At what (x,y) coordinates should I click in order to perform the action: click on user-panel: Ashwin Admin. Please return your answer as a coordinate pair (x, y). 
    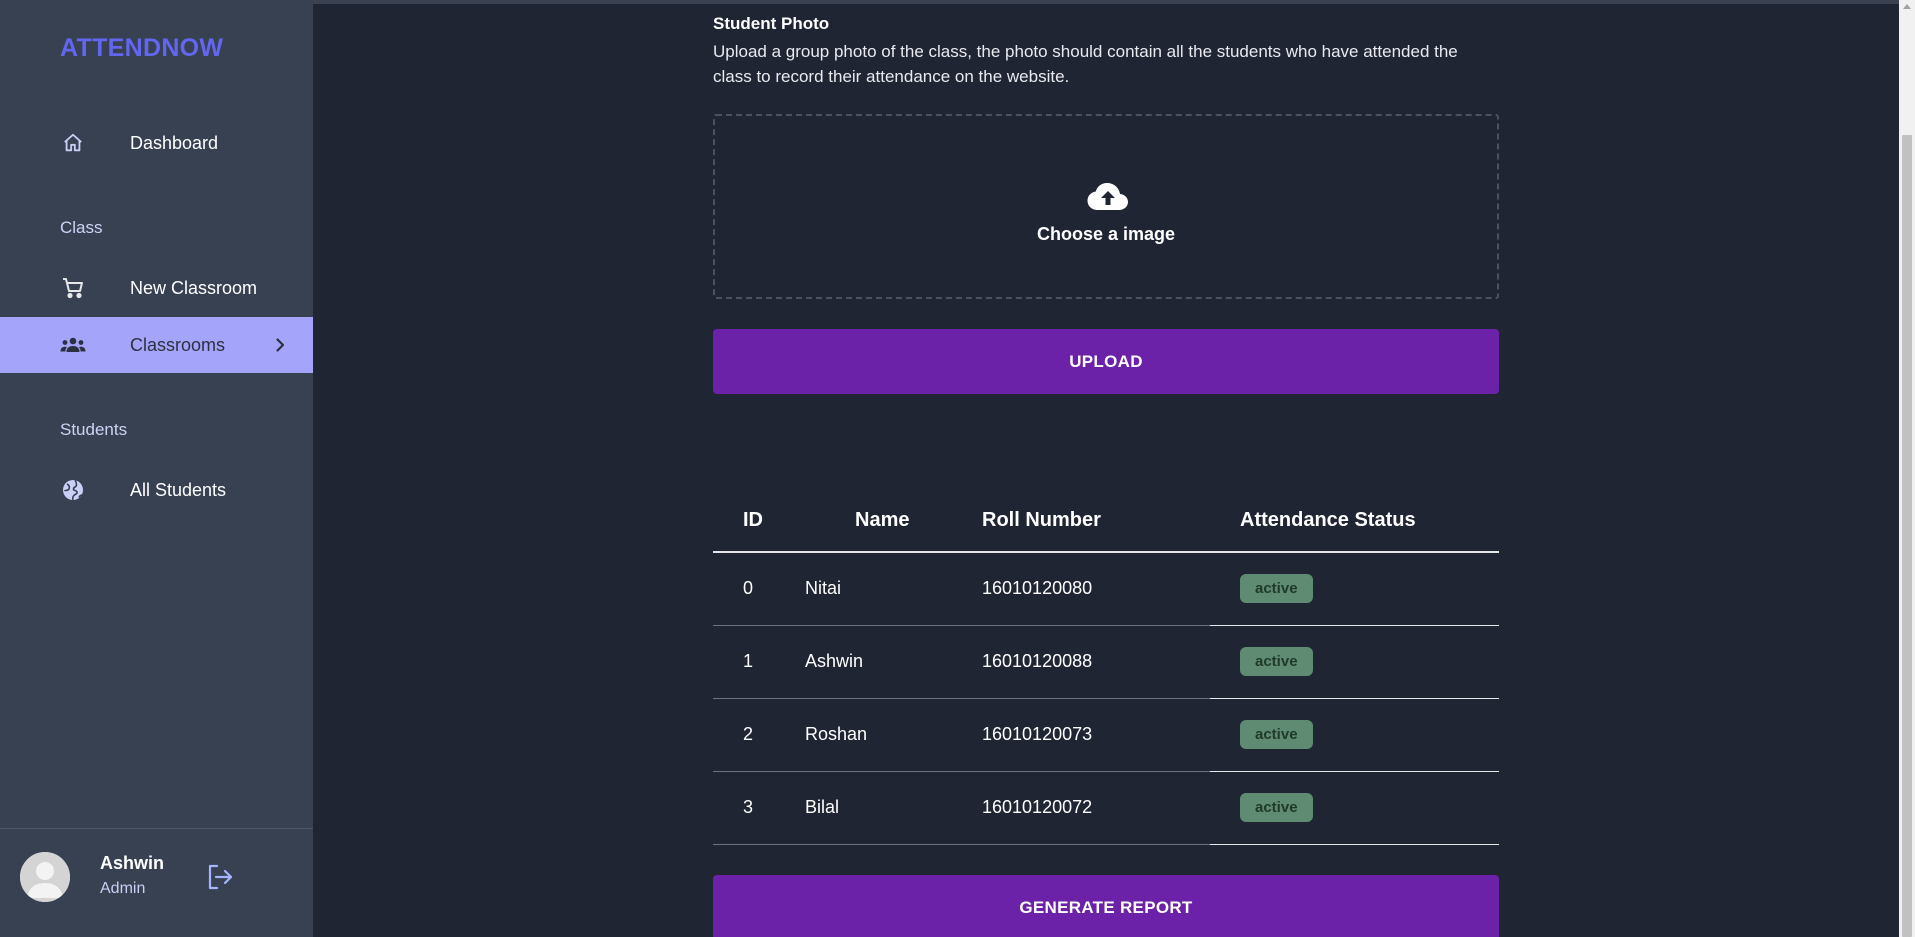
    Looking at the image, I should click on (156, 882).